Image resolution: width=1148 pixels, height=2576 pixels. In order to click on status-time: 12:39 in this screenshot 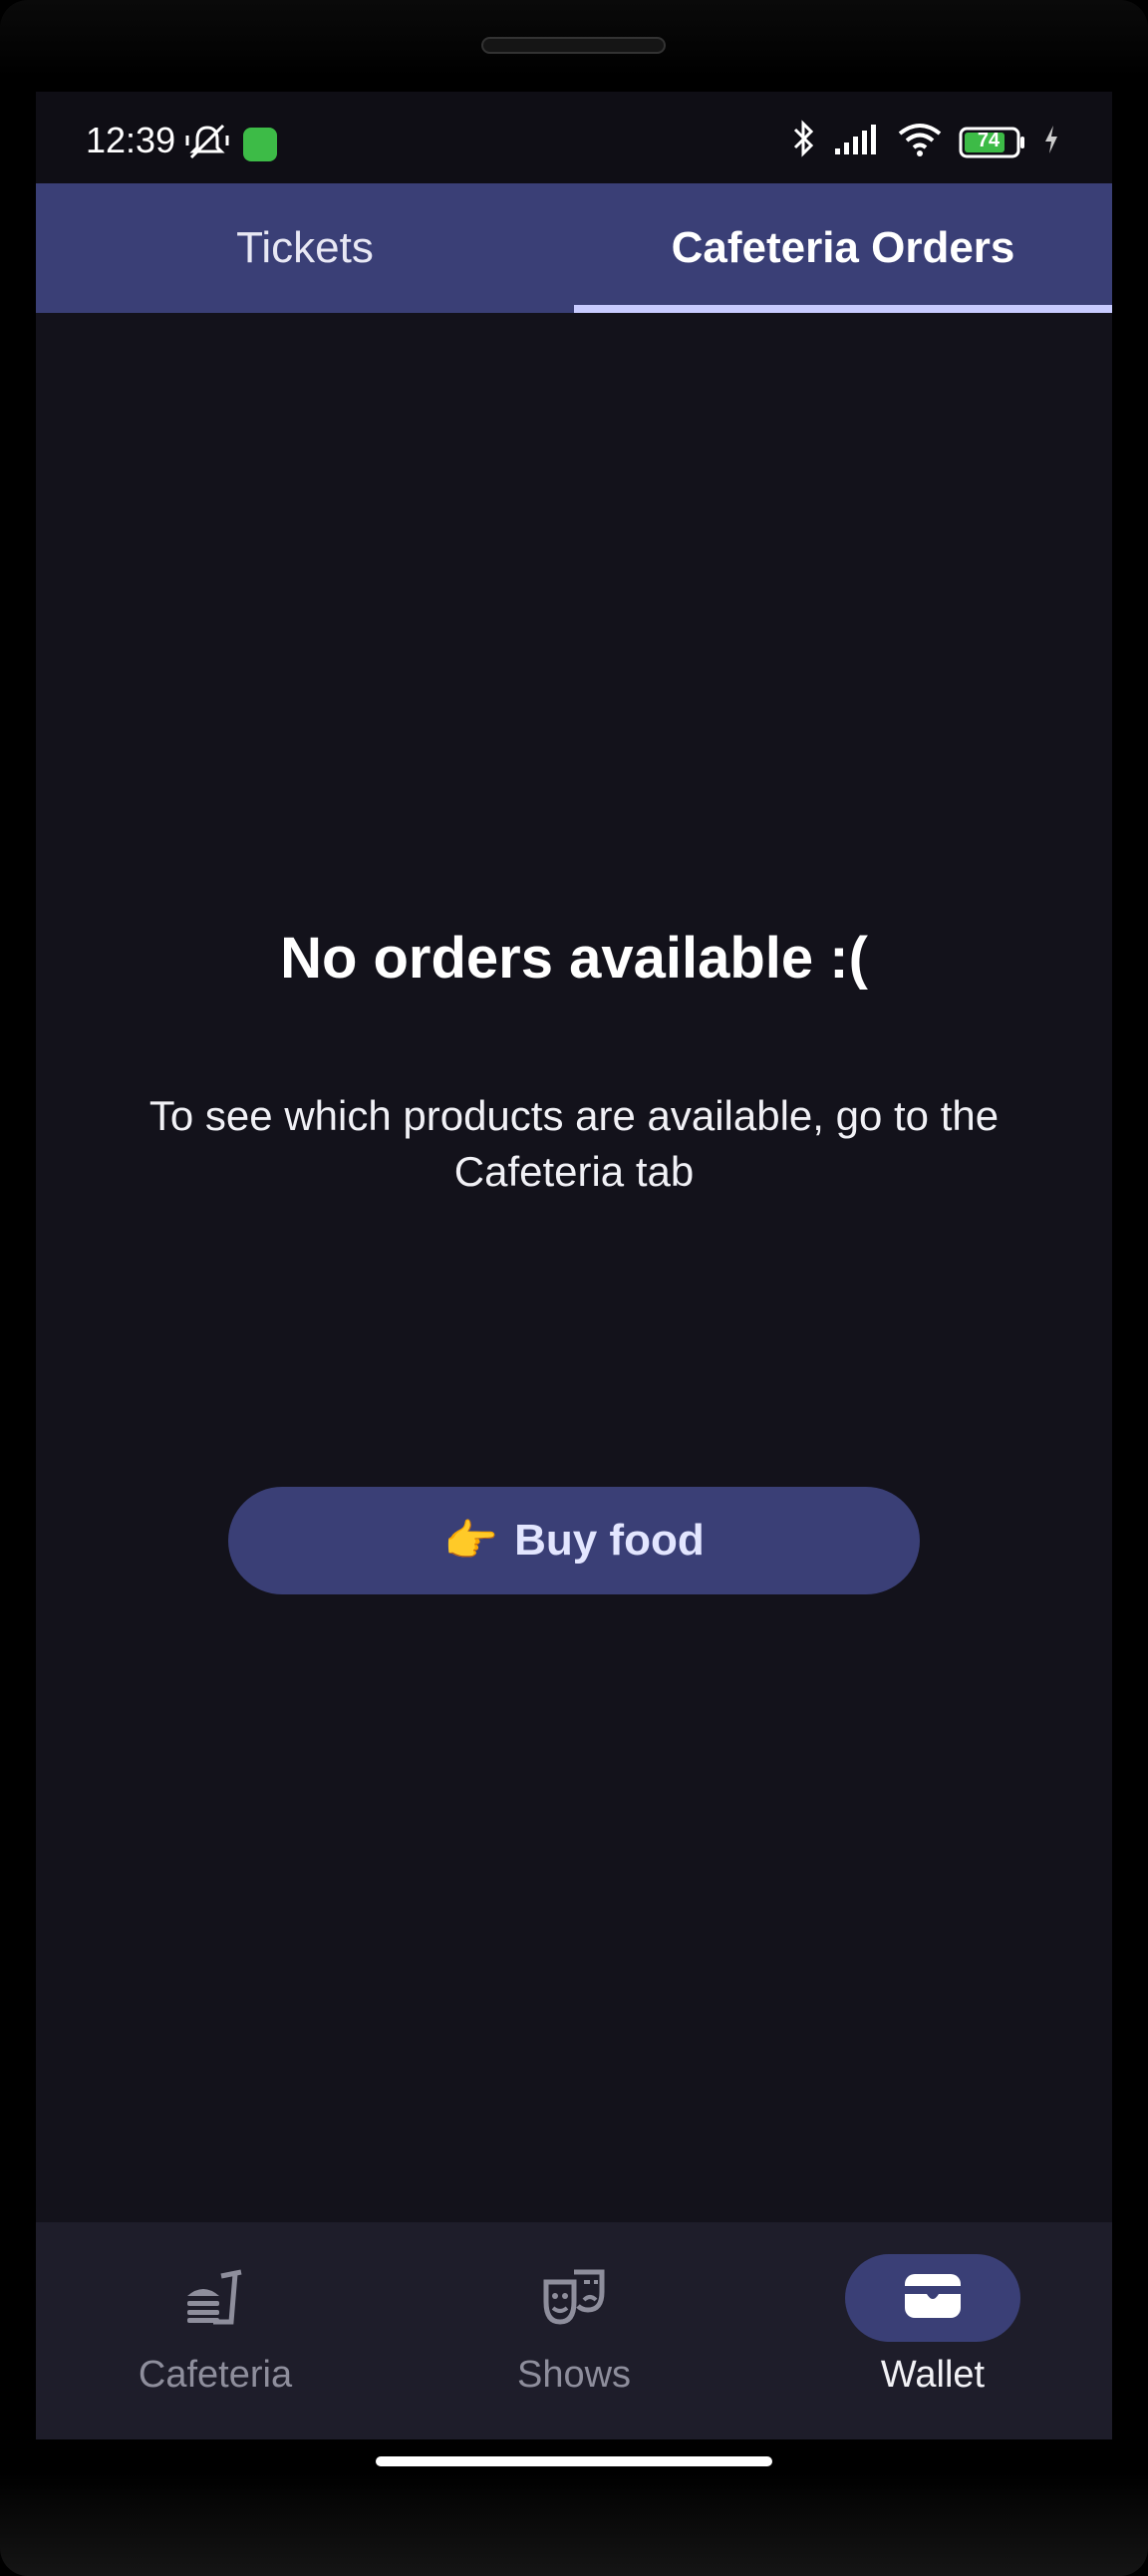, I will do `click(131, 140)`.